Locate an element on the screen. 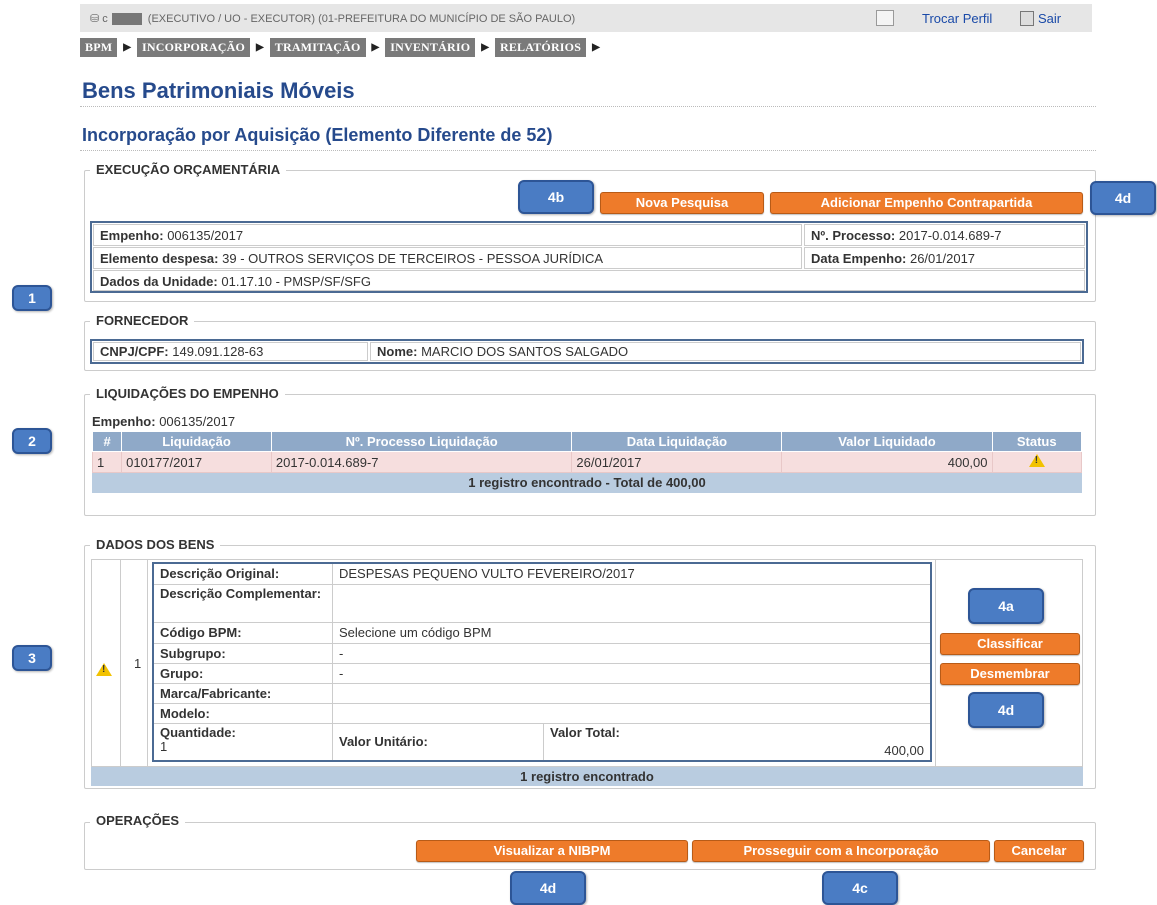 This screenshot has height=905, width=1157. cell-liquidacao: 010177/2017 is located at coordinates (196, 462).